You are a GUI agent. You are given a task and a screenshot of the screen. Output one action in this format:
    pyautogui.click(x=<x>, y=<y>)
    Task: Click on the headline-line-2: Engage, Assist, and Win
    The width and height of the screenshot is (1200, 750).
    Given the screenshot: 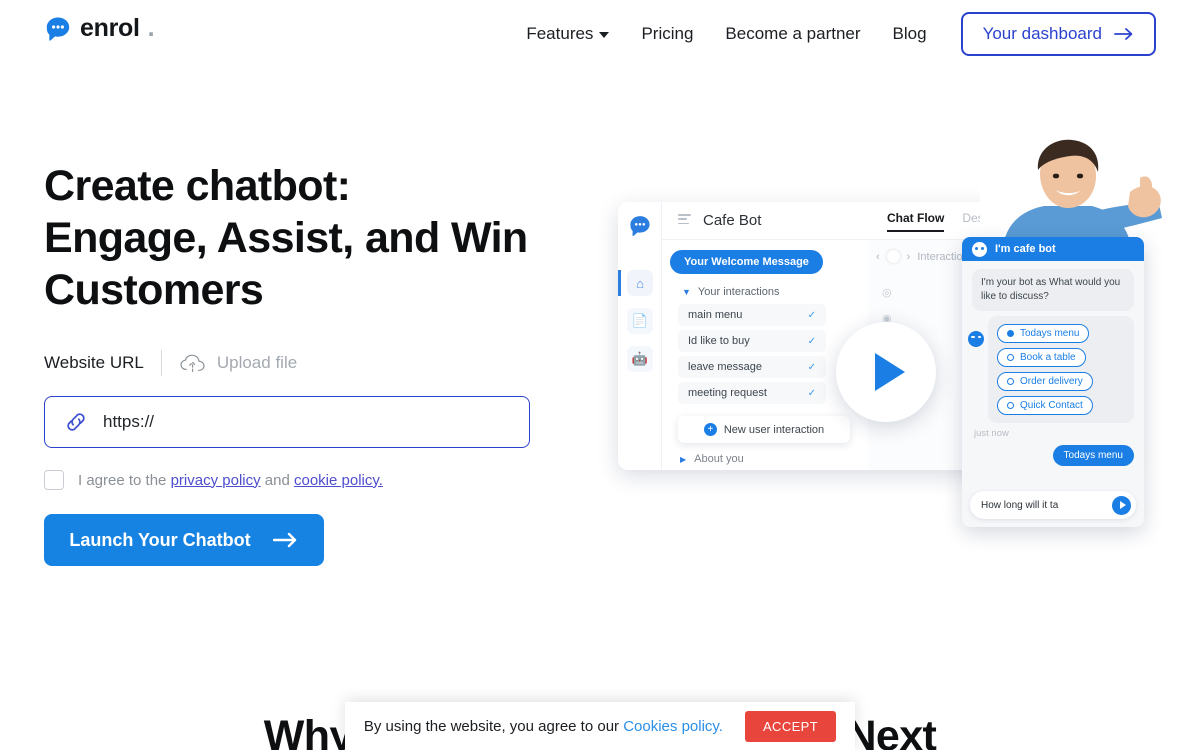 What is the action you would take?
    pyautogui.click(x=286, y=238)
    